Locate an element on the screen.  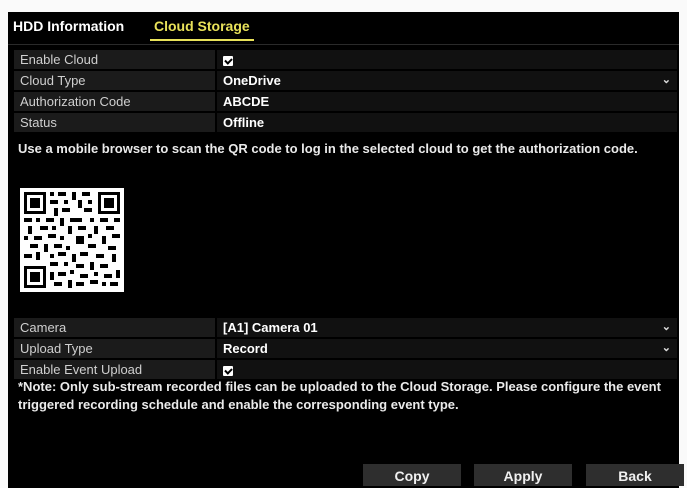
authorization-code-row: Authorization Code ABCDE is located at coordinates (345, 102).